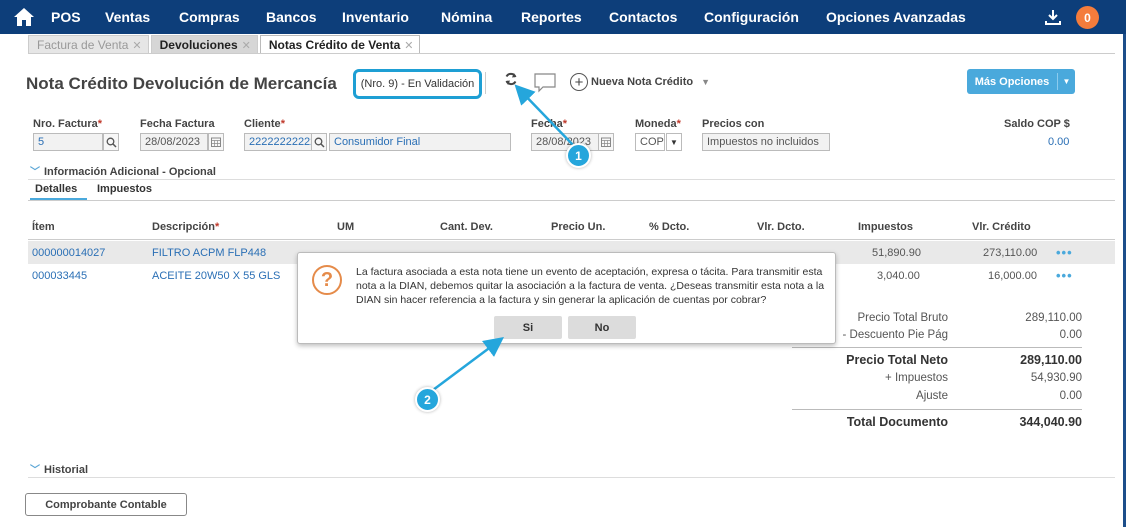  I want to click on nav-opciones-avanzadas: Opciones Avanzadas, so click(896, 17).